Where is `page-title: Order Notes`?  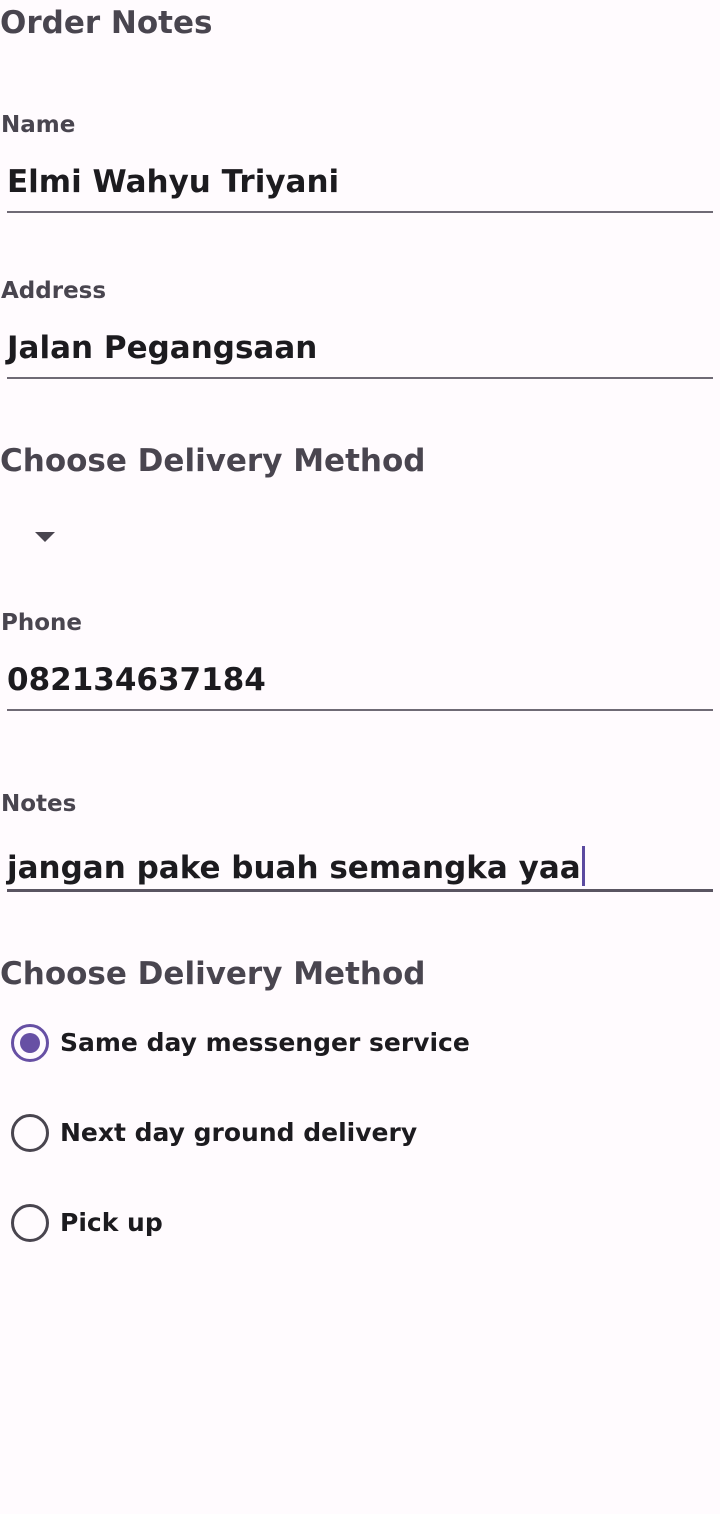 page-title: Order Notes is located at coordinates (106, 23).